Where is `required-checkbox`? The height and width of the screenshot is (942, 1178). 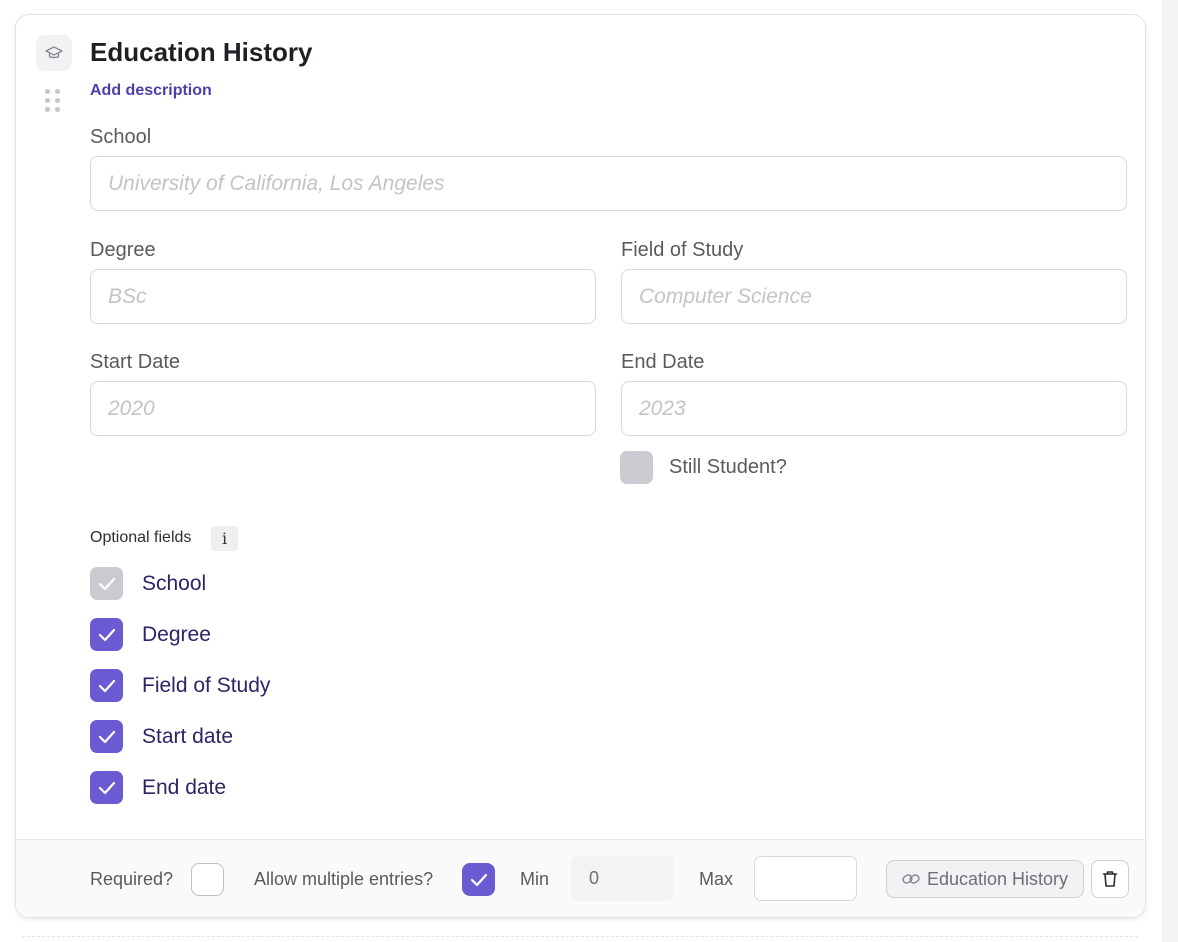 required-checkbox is located at coordinates (207, 879).